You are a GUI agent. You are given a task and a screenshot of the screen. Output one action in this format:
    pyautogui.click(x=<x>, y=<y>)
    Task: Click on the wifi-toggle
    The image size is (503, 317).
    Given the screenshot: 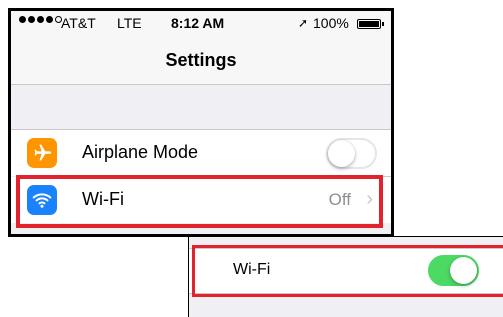 What is the action you would take?
    pyautogui.click(x=453, y=270)
    